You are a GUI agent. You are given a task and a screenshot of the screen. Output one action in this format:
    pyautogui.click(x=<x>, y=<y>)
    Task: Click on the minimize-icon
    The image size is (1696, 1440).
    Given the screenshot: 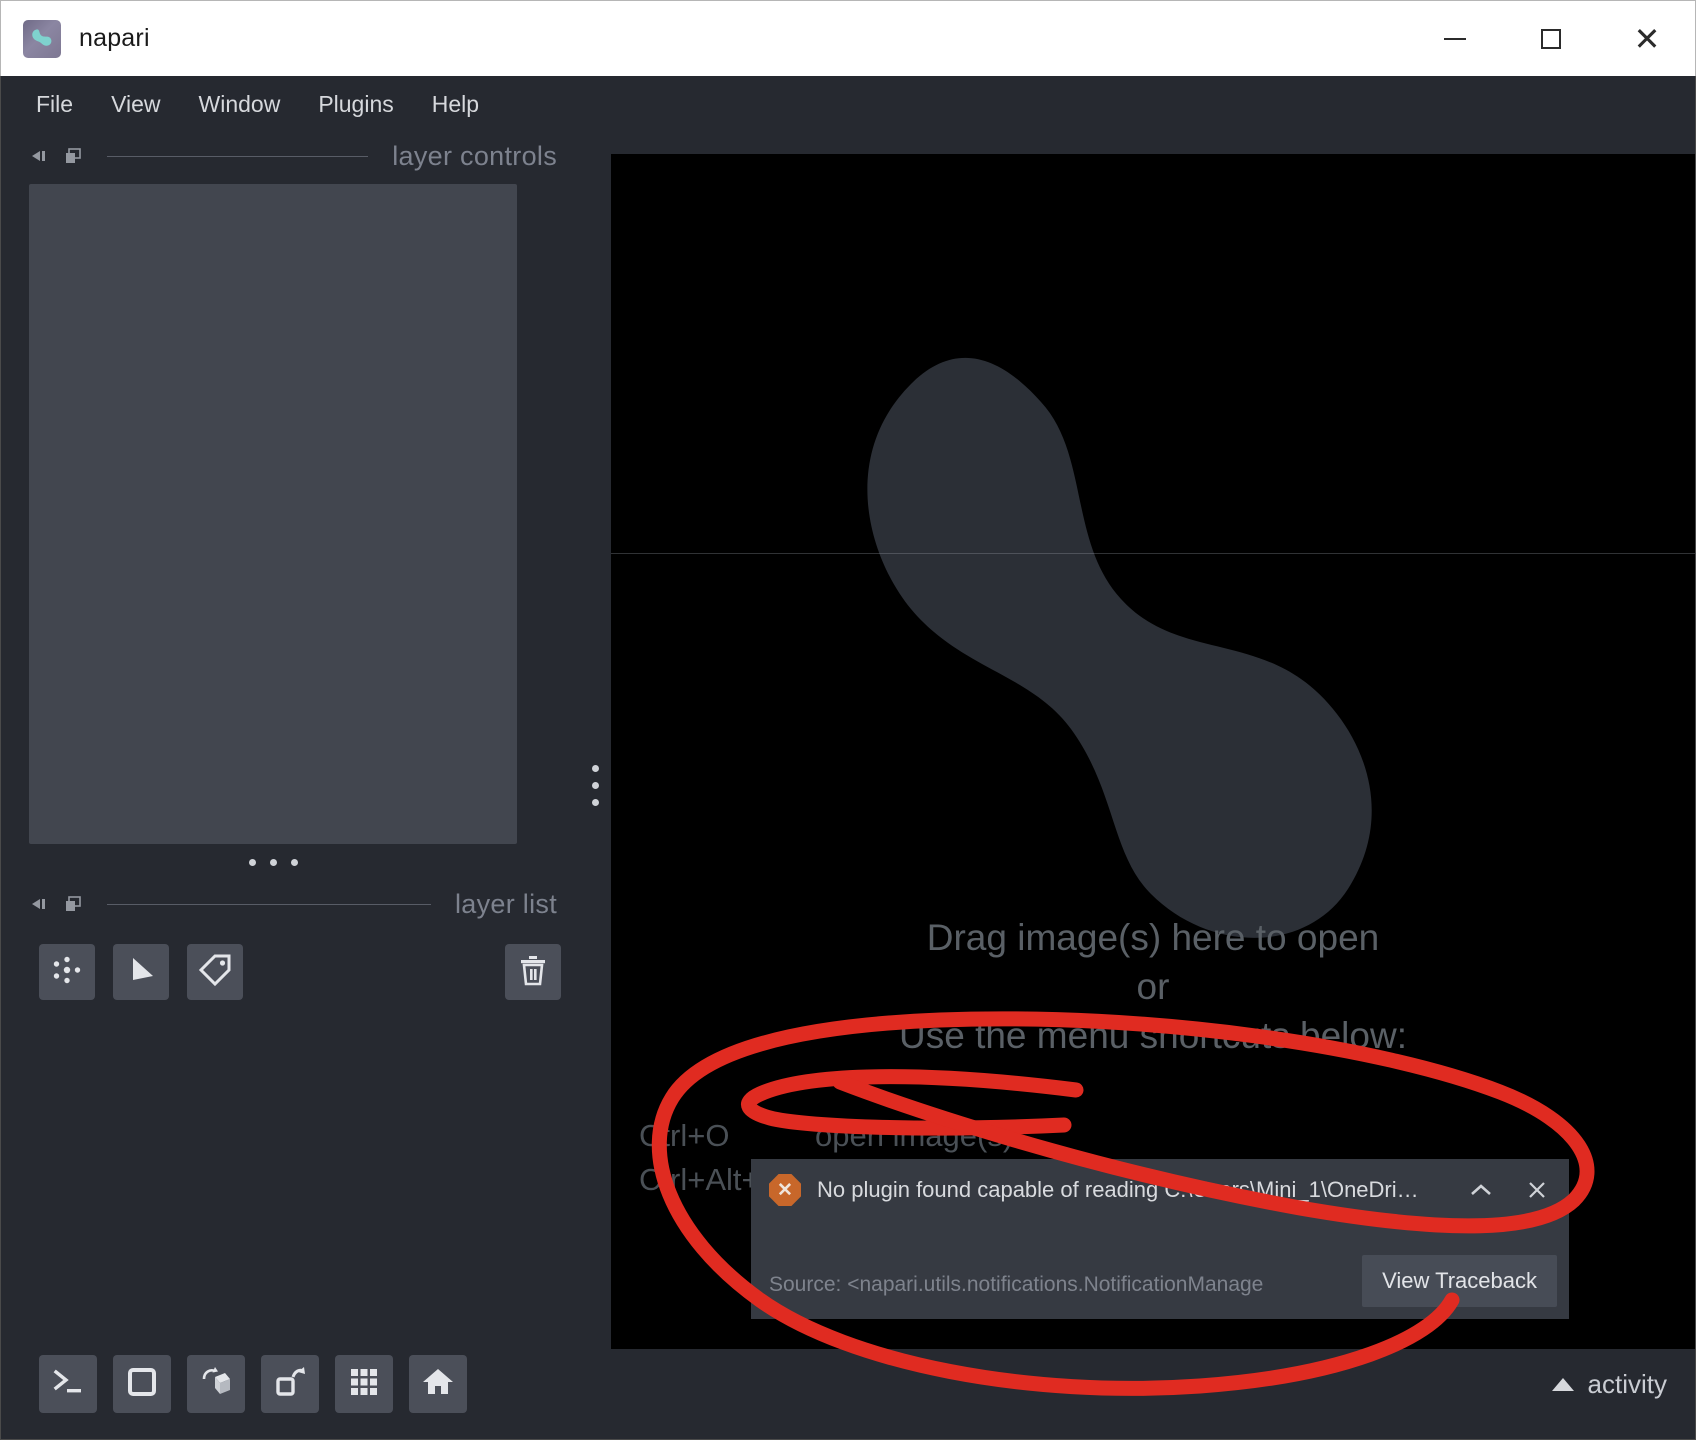 What is the action you would take?
    pyautogui.click(x=1455, y=38)
    